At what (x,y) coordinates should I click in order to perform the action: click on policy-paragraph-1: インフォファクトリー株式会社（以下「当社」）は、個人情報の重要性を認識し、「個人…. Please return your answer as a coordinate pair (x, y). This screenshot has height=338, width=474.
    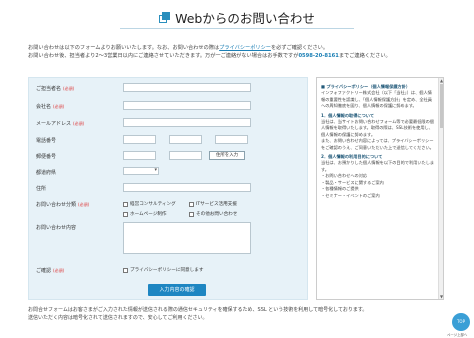
    Looking at the image, I should click on (376, 99).